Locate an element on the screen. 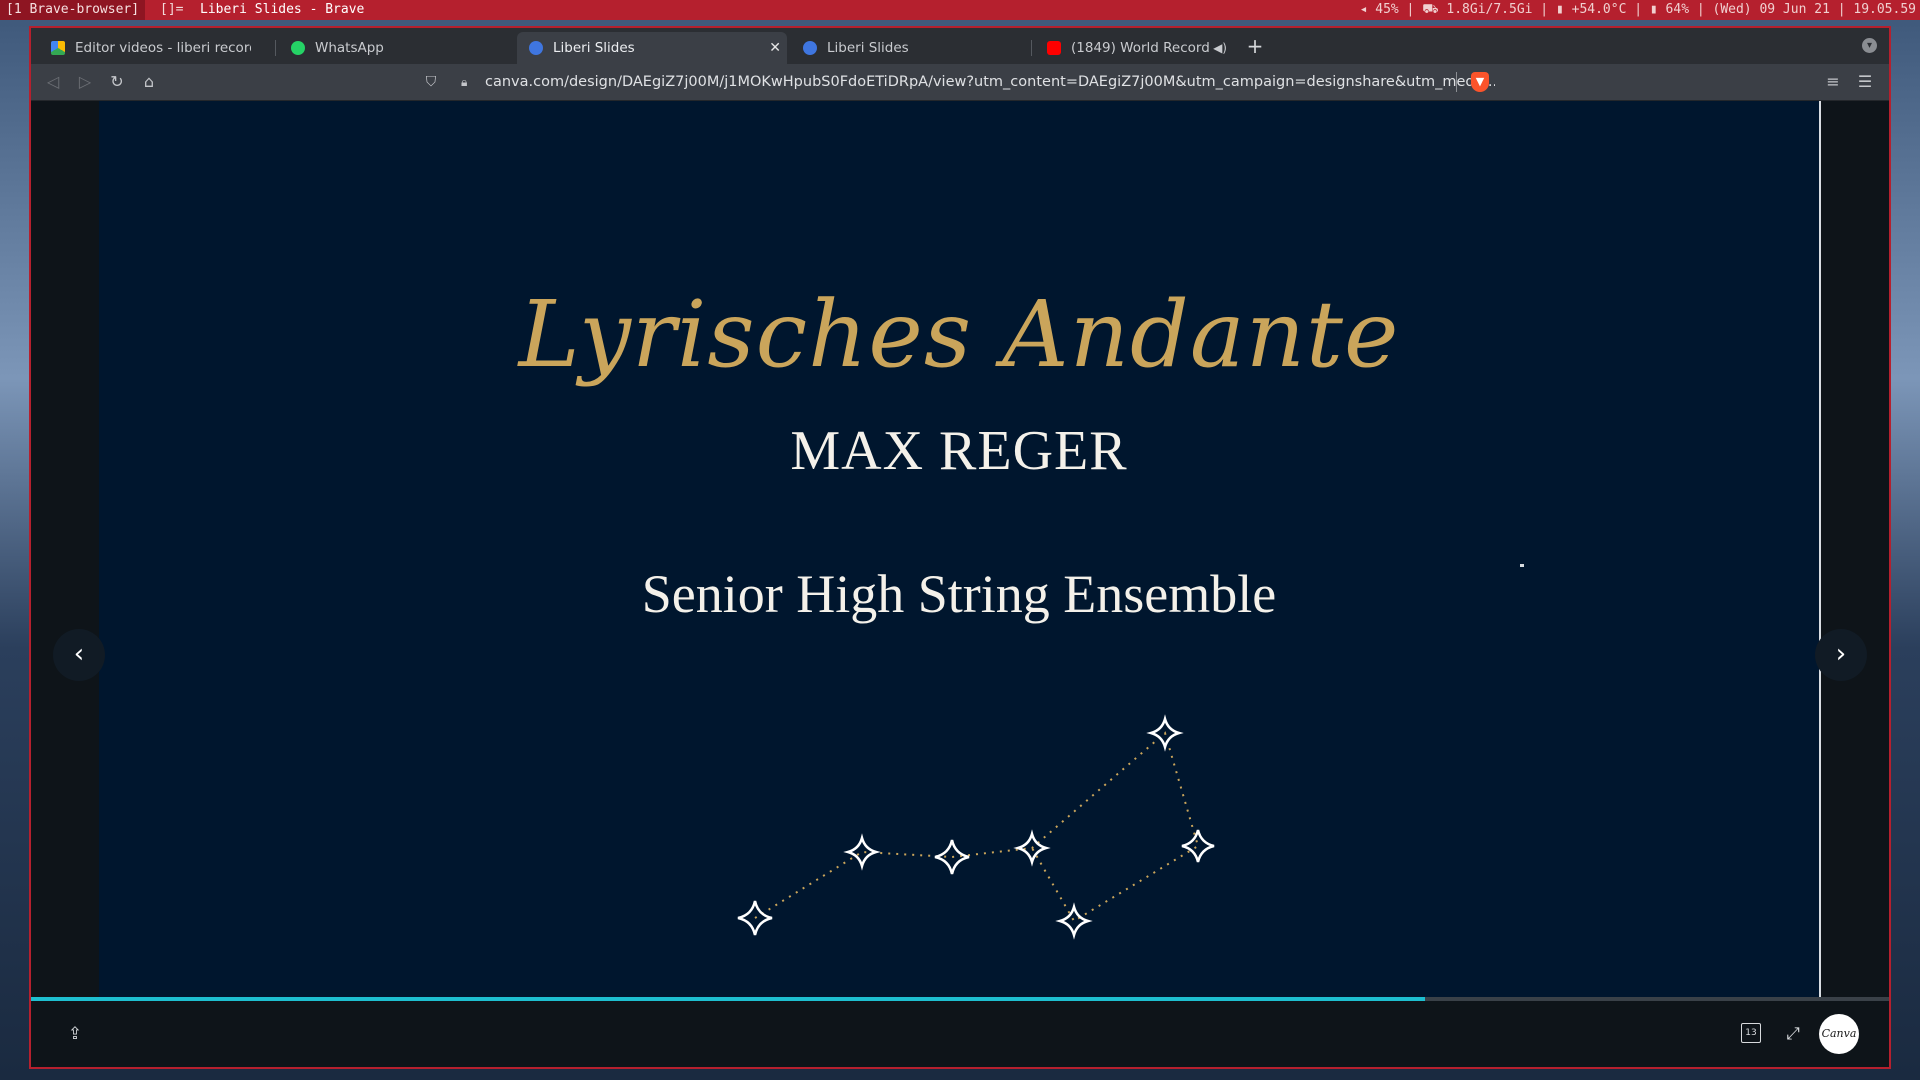 This screenshot has width=1920, height=1080. home-icon: ⌂ is located at coordinates (149, 82).